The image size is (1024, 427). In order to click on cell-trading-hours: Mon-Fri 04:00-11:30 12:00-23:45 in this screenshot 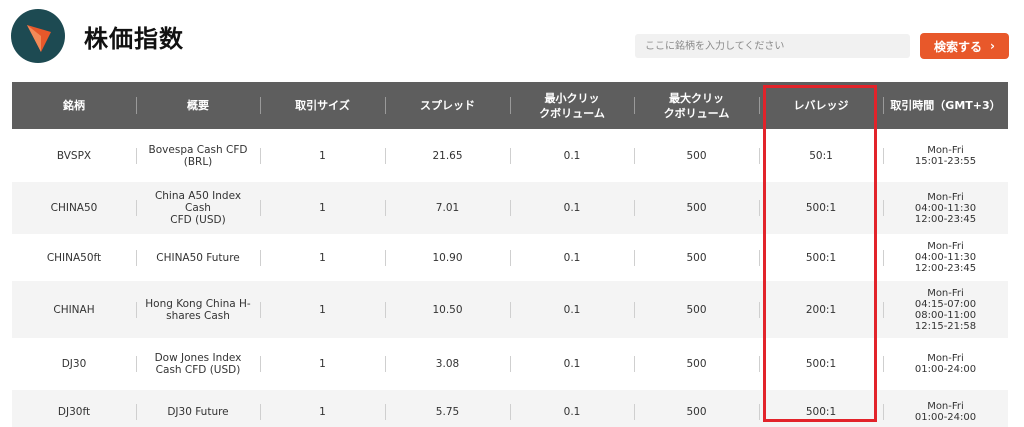, I will do `click(945, 257)`.